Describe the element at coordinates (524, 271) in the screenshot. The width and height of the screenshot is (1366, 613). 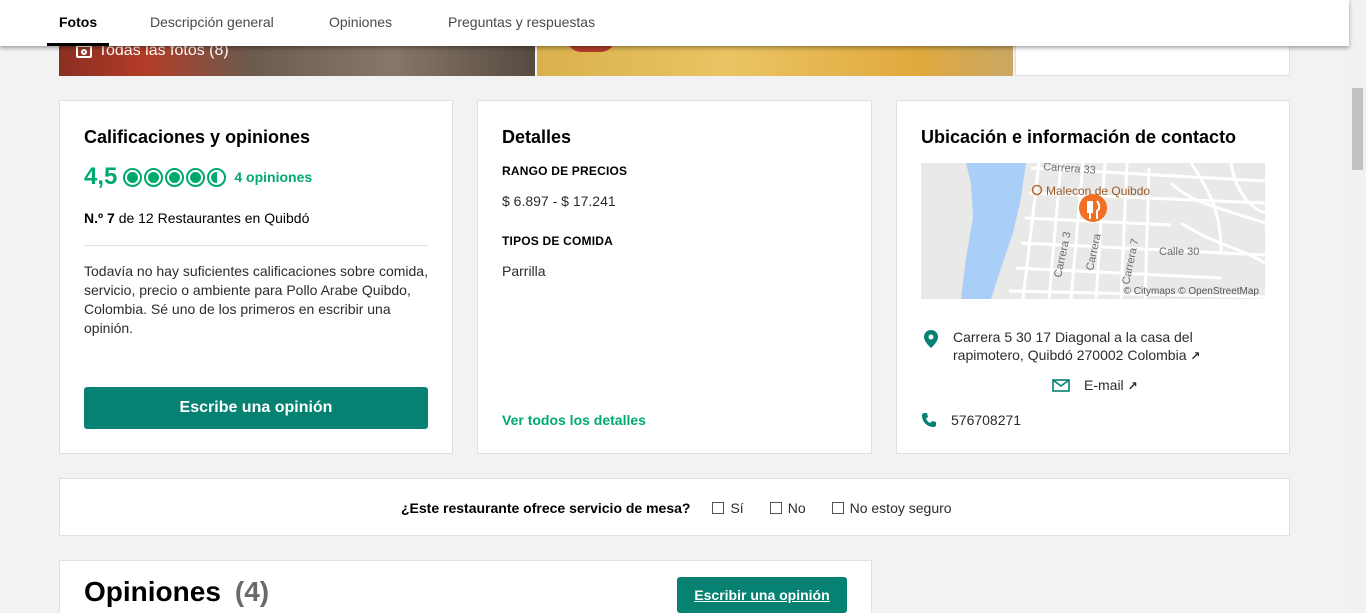
I see `cuisine-value: Parrilla` at that location.